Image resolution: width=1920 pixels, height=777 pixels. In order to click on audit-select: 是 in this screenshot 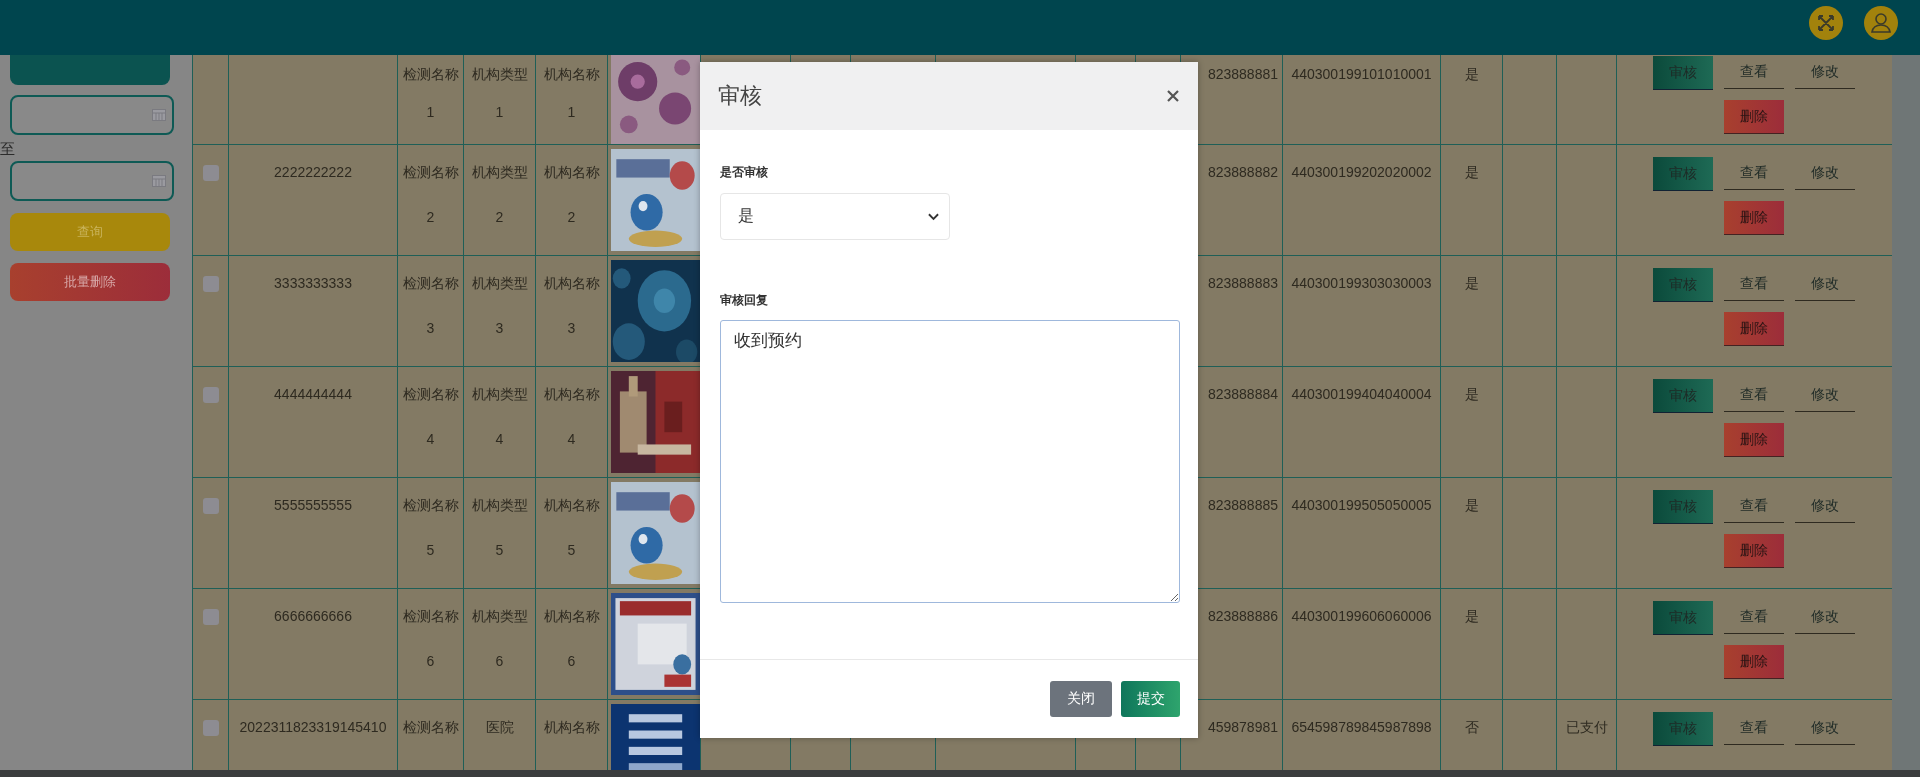, I will do `click(835, 216)`.